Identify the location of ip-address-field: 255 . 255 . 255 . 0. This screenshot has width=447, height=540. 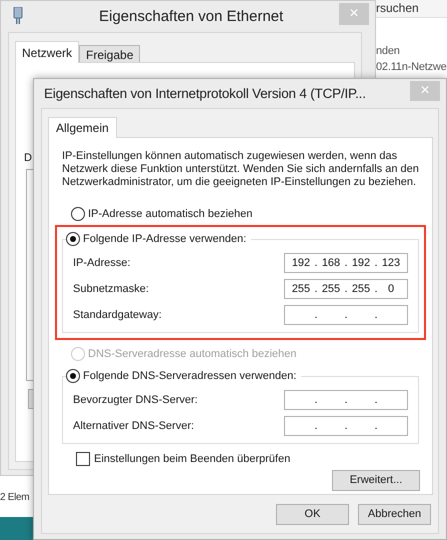
(346, 289).